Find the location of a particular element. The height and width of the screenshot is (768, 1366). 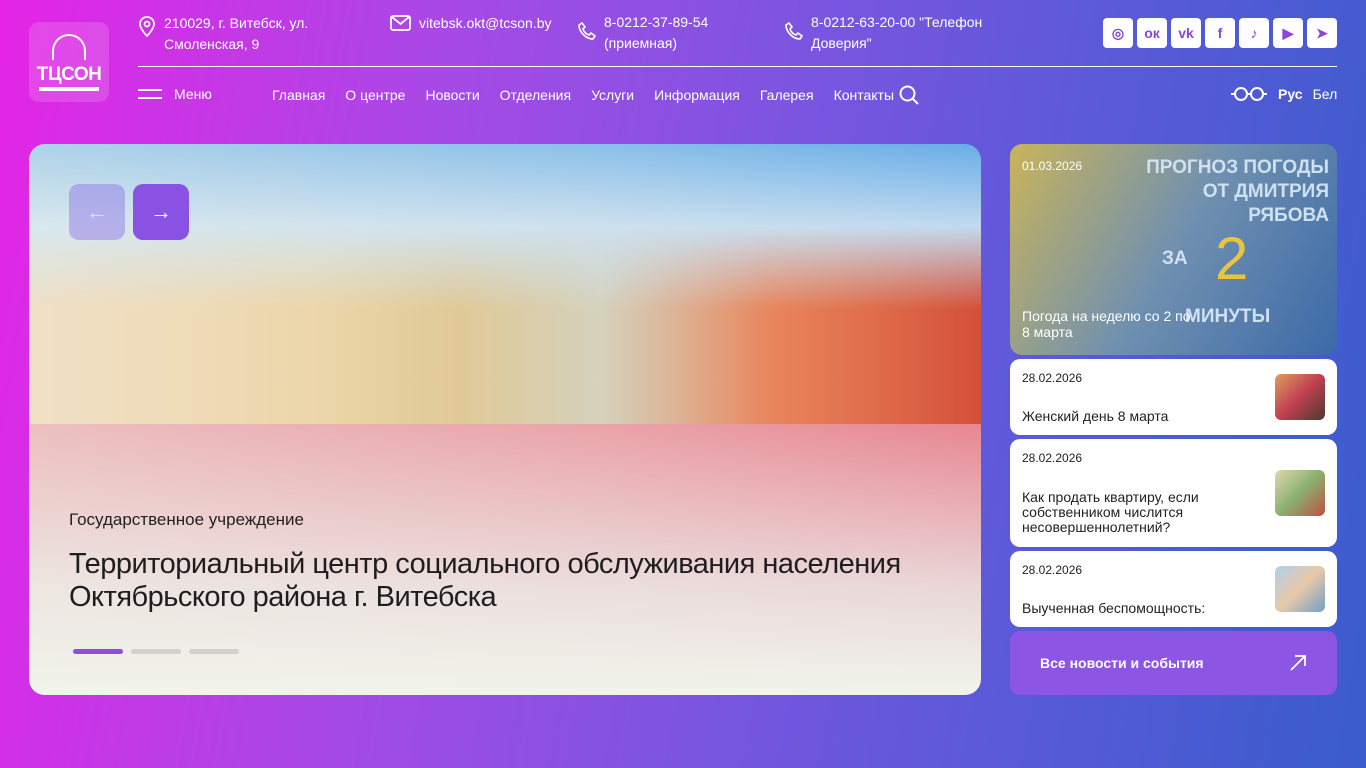

featured-date: 01.03.2026 is located at coordinates (1052, 166).